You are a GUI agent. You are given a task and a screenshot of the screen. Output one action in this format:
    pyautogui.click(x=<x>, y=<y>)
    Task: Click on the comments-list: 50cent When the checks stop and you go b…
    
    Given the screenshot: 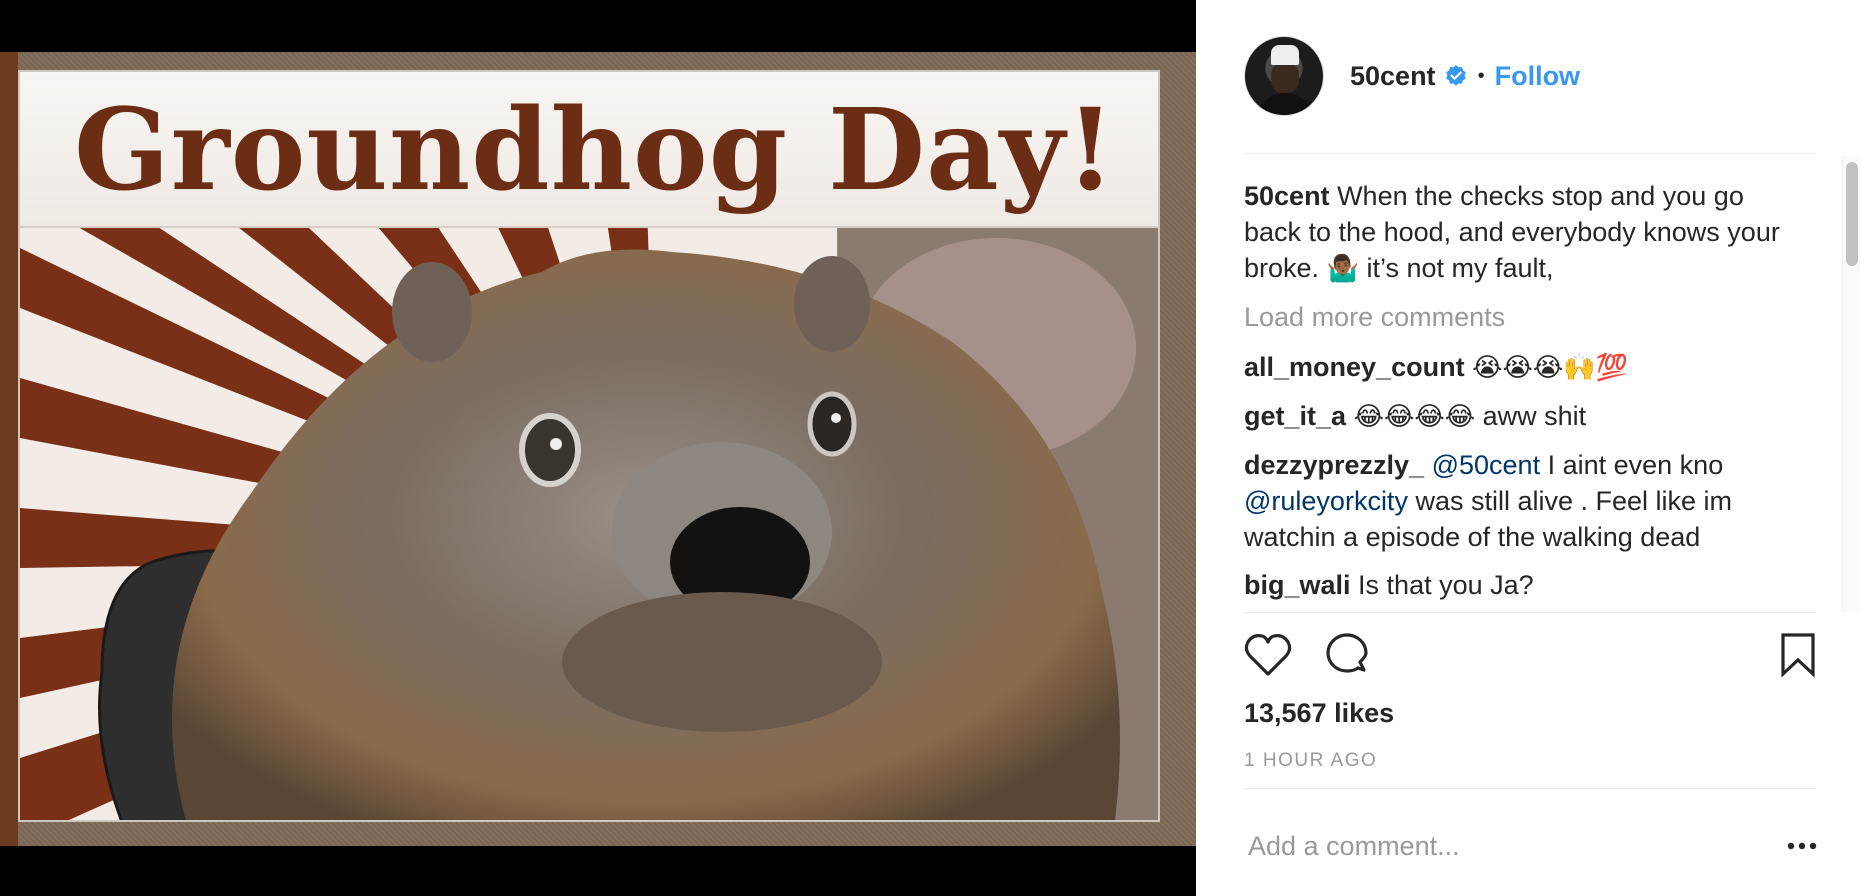 What is the action you would take?
    pyautogui.click(x=1524, y=394)
    